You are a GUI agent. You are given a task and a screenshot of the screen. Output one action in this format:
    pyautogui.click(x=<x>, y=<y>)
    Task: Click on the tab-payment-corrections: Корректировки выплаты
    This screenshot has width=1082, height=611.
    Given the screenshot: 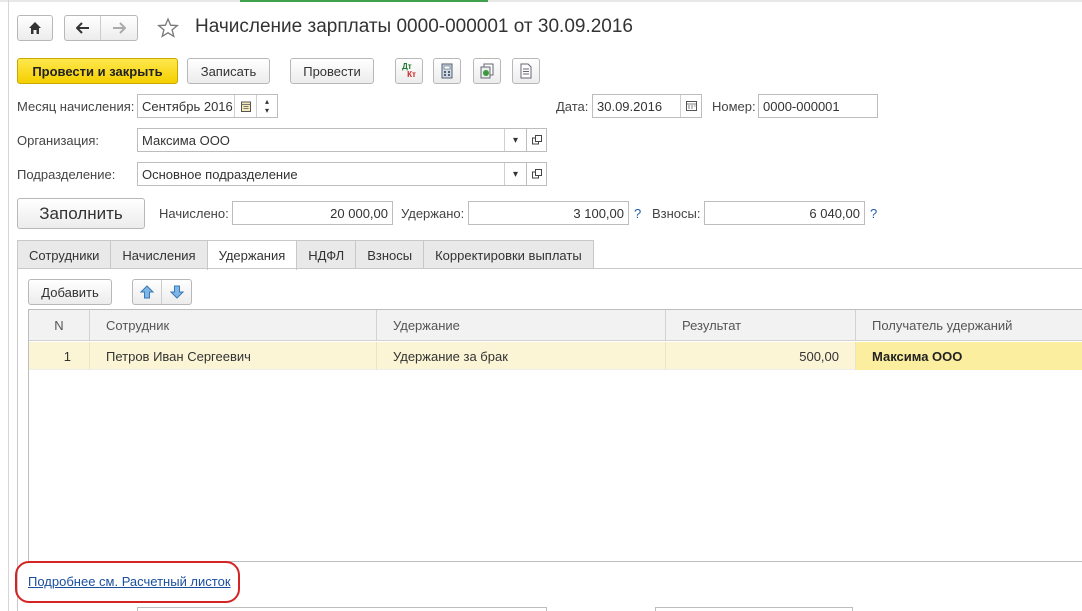 What is the action you would take?
    pyautogui.click(x=508, y=254)
    